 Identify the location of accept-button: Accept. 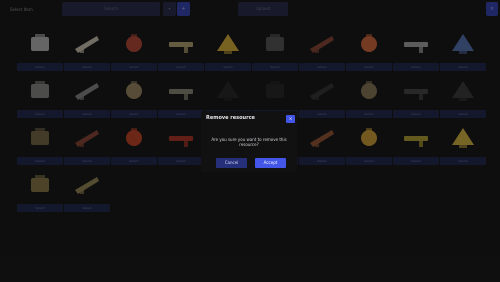
(270, 163).